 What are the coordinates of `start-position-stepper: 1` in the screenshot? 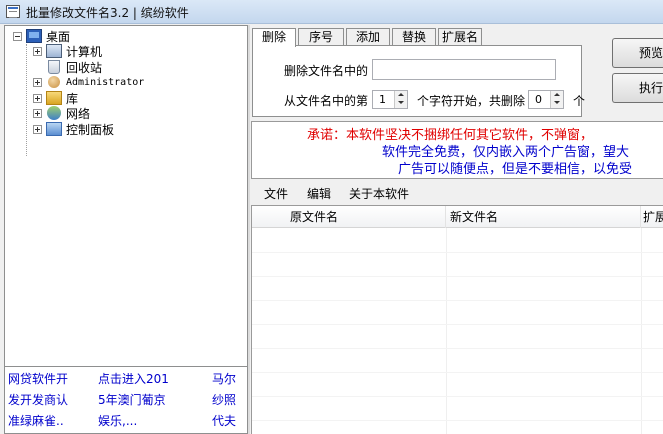 It's located at (390, 99).